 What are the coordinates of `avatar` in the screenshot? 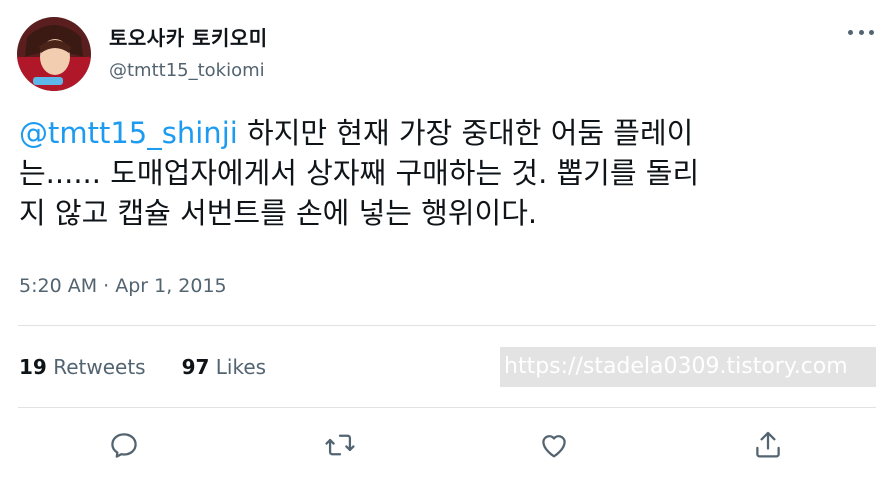 It's located at (54, 54).